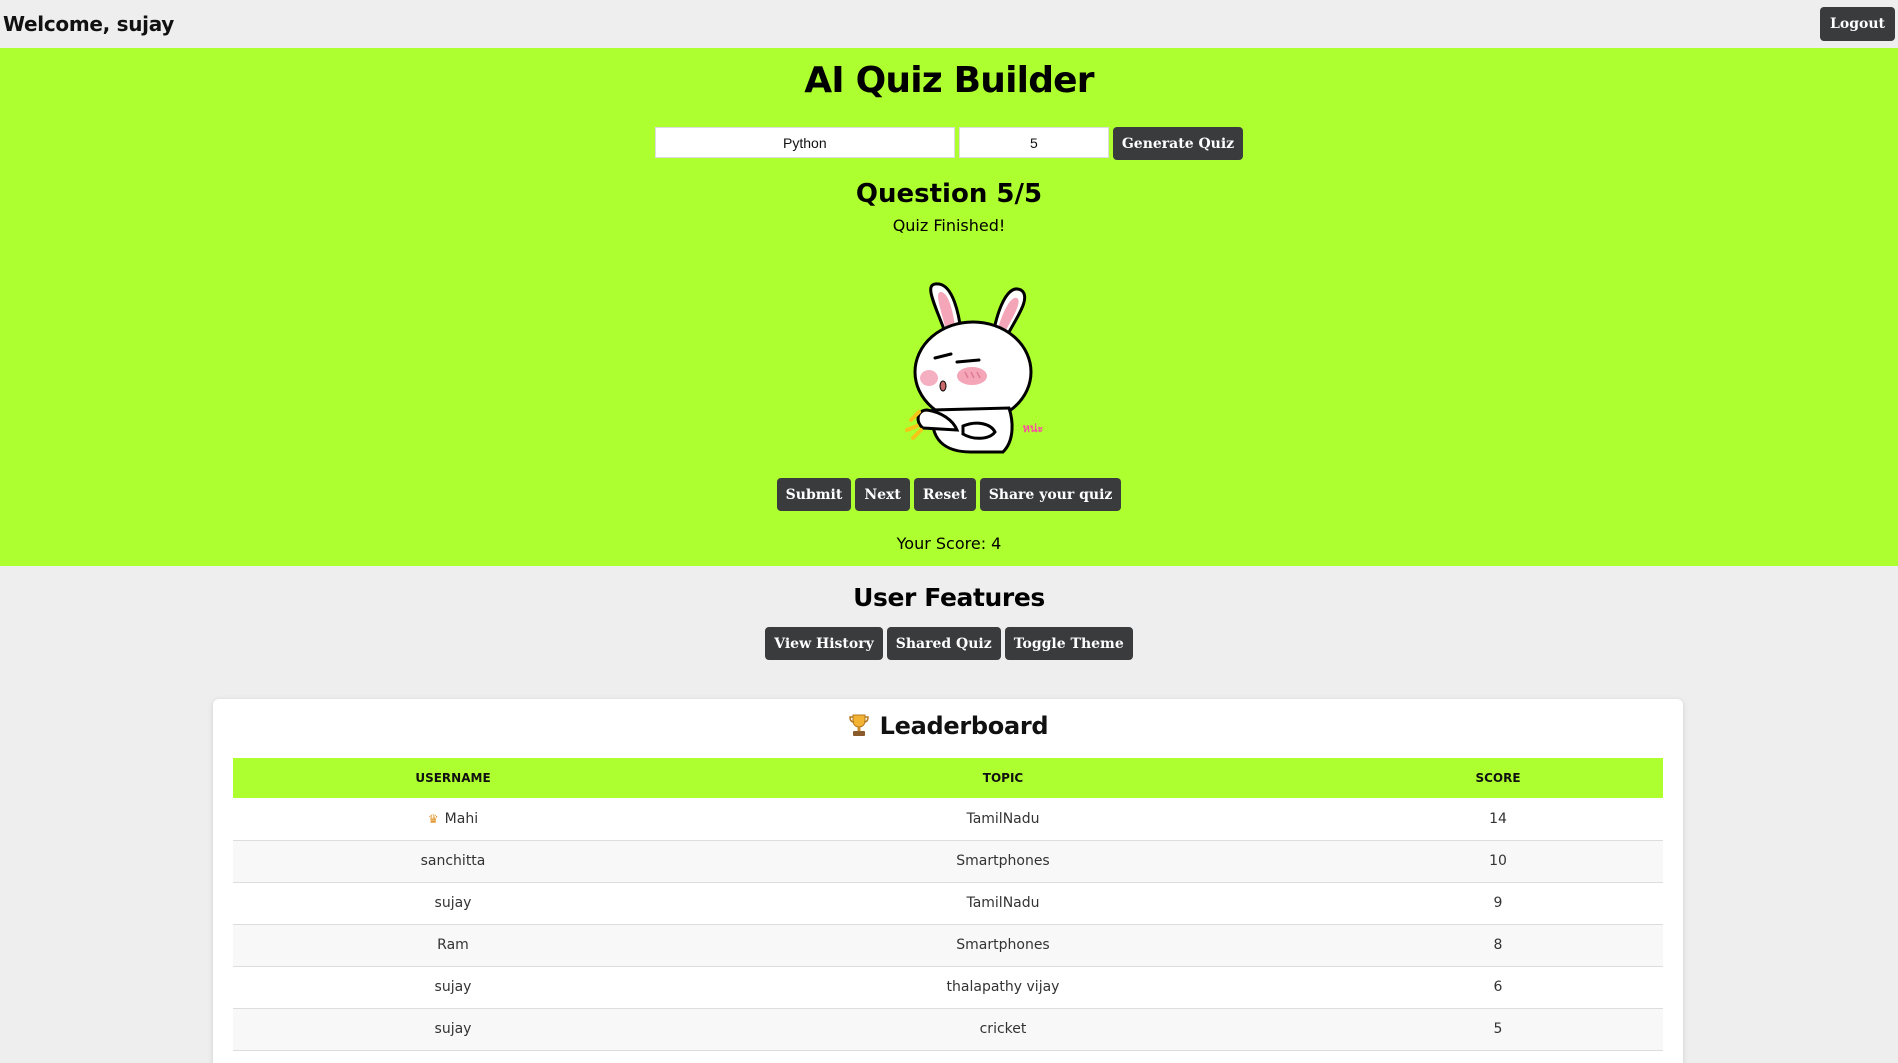 The height and width of the screenshot is (1063, 1898). Describe the element at coordinates (1003, 1029) in the screenshot. I see `topic-cell: cricket` at that location.